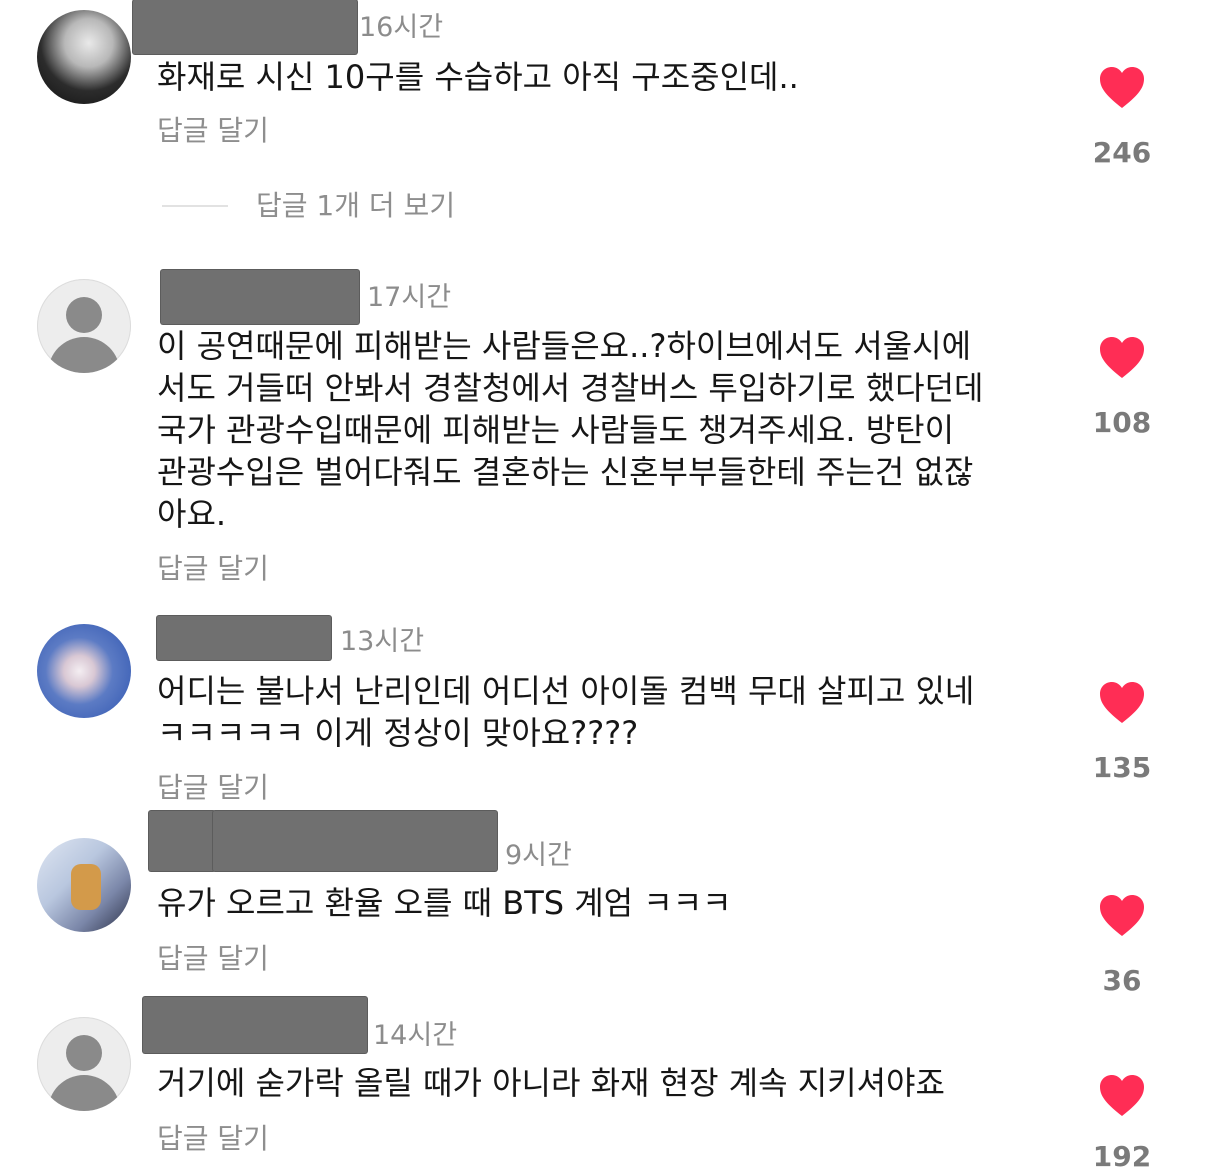 Image resolution: width=1206 pixels, height=1173 pixels. I want to click on comment-time: 14시간, so click(415, 1035).